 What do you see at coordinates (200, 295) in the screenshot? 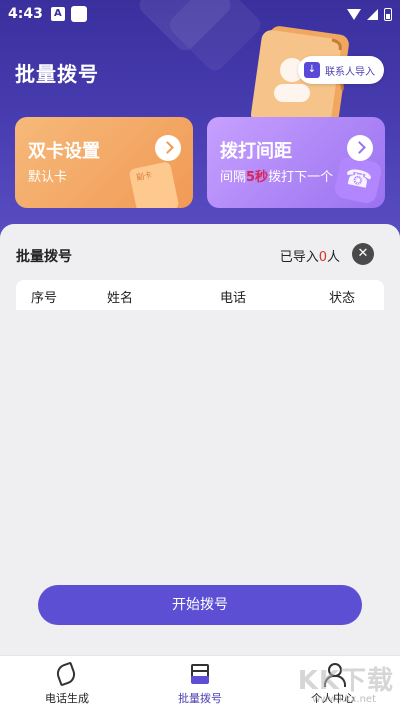
I see `table-header: 序号 姓名 电话 状态` at bounding box center [200, 295].